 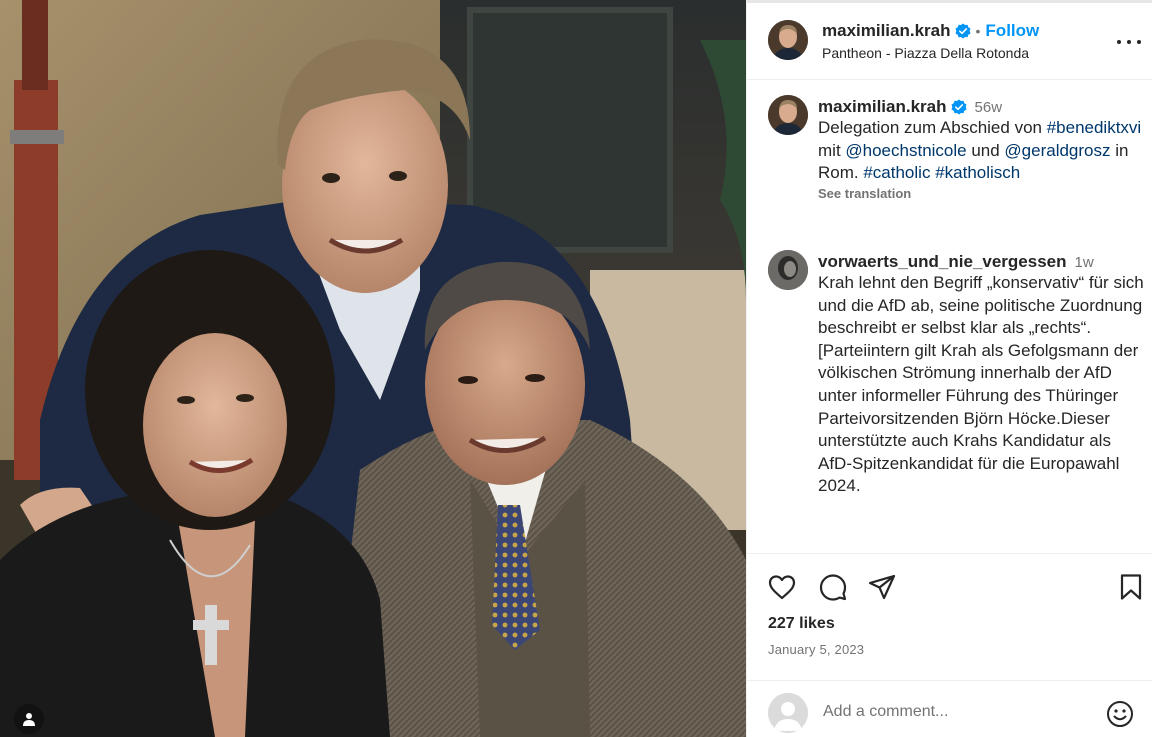 I want to click on follow-button: Follow, so click(x=1012, y=31).